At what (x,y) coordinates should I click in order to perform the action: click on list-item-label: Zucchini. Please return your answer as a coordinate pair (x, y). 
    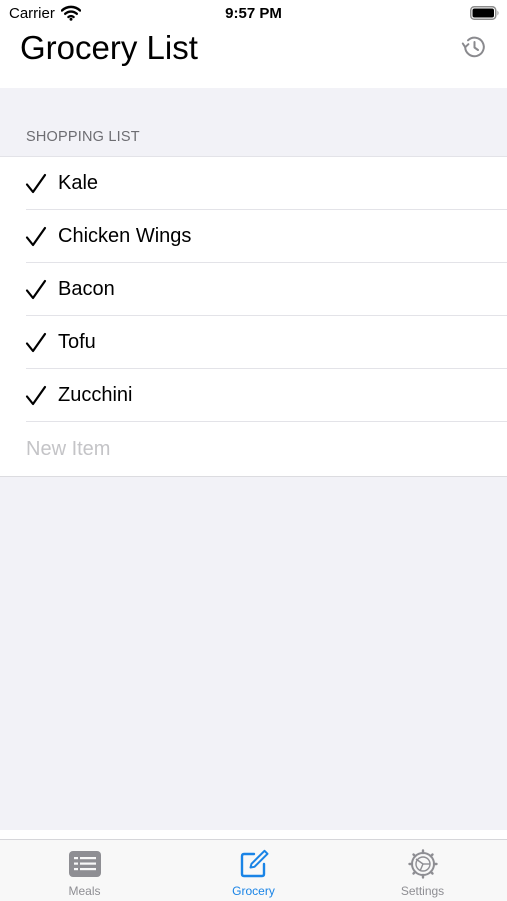
    Looking at the image, I should click on (95, 395).